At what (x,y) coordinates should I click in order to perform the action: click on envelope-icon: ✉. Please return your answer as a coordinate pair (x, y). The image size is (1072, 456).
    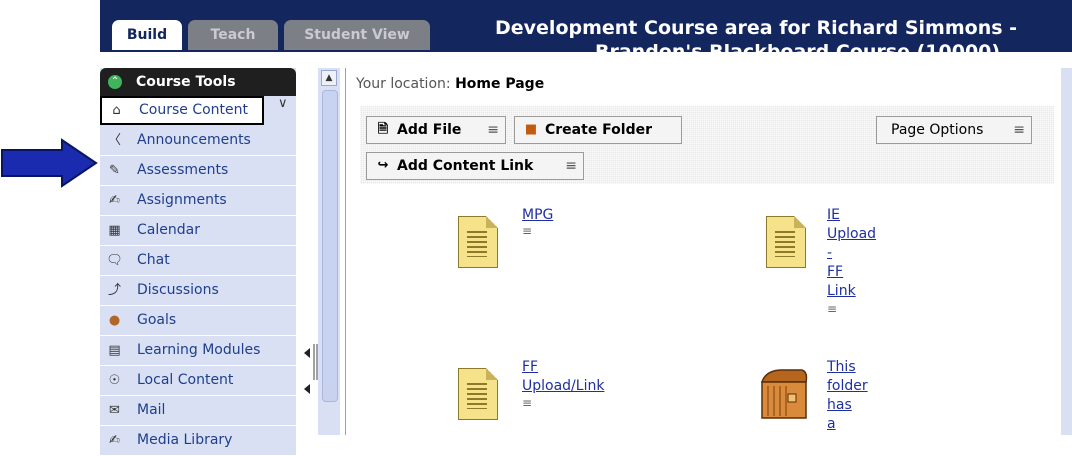
    Looking at the image, I should click on (114, 410).